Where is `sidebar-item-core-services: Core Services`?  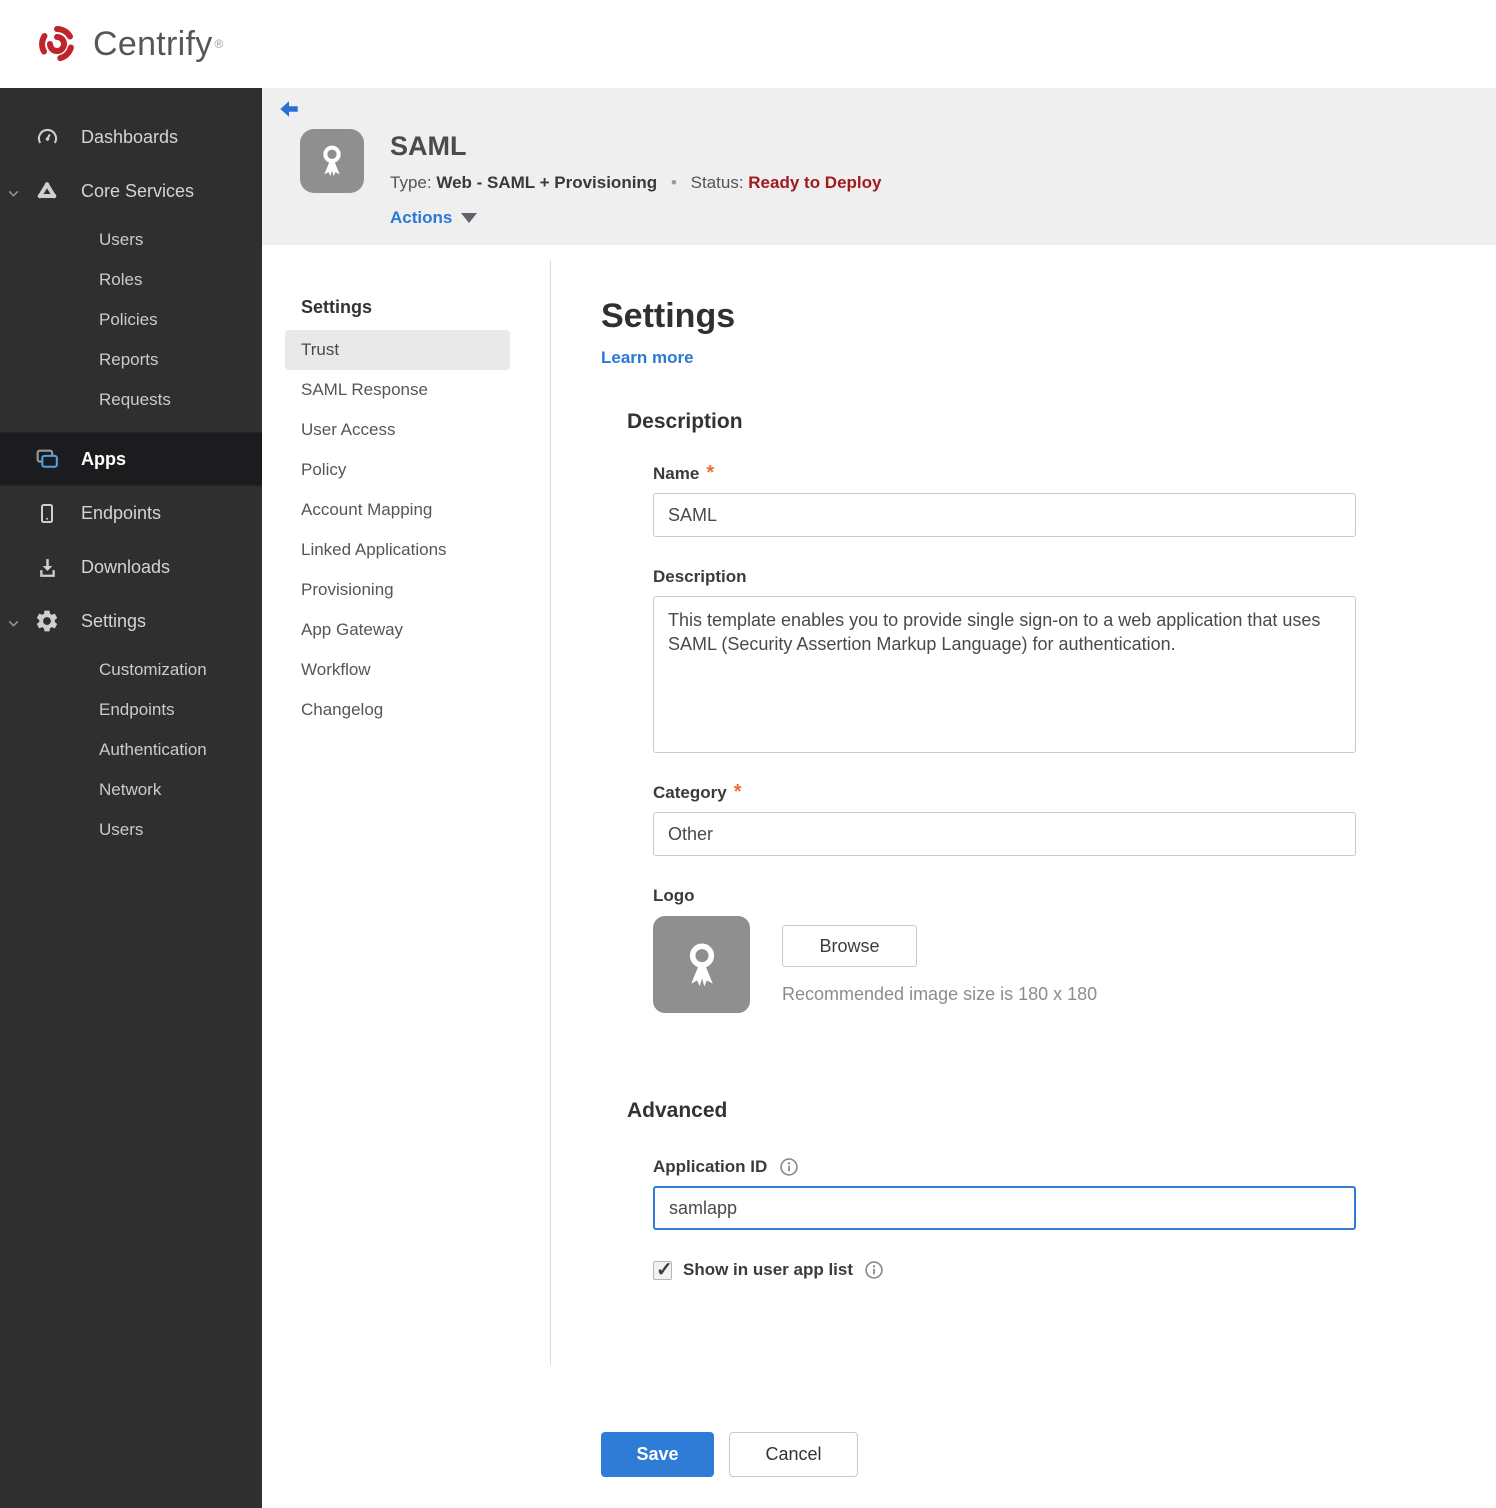
sidebar-item-core-services: Core Services is located at coordinates (131, 191).